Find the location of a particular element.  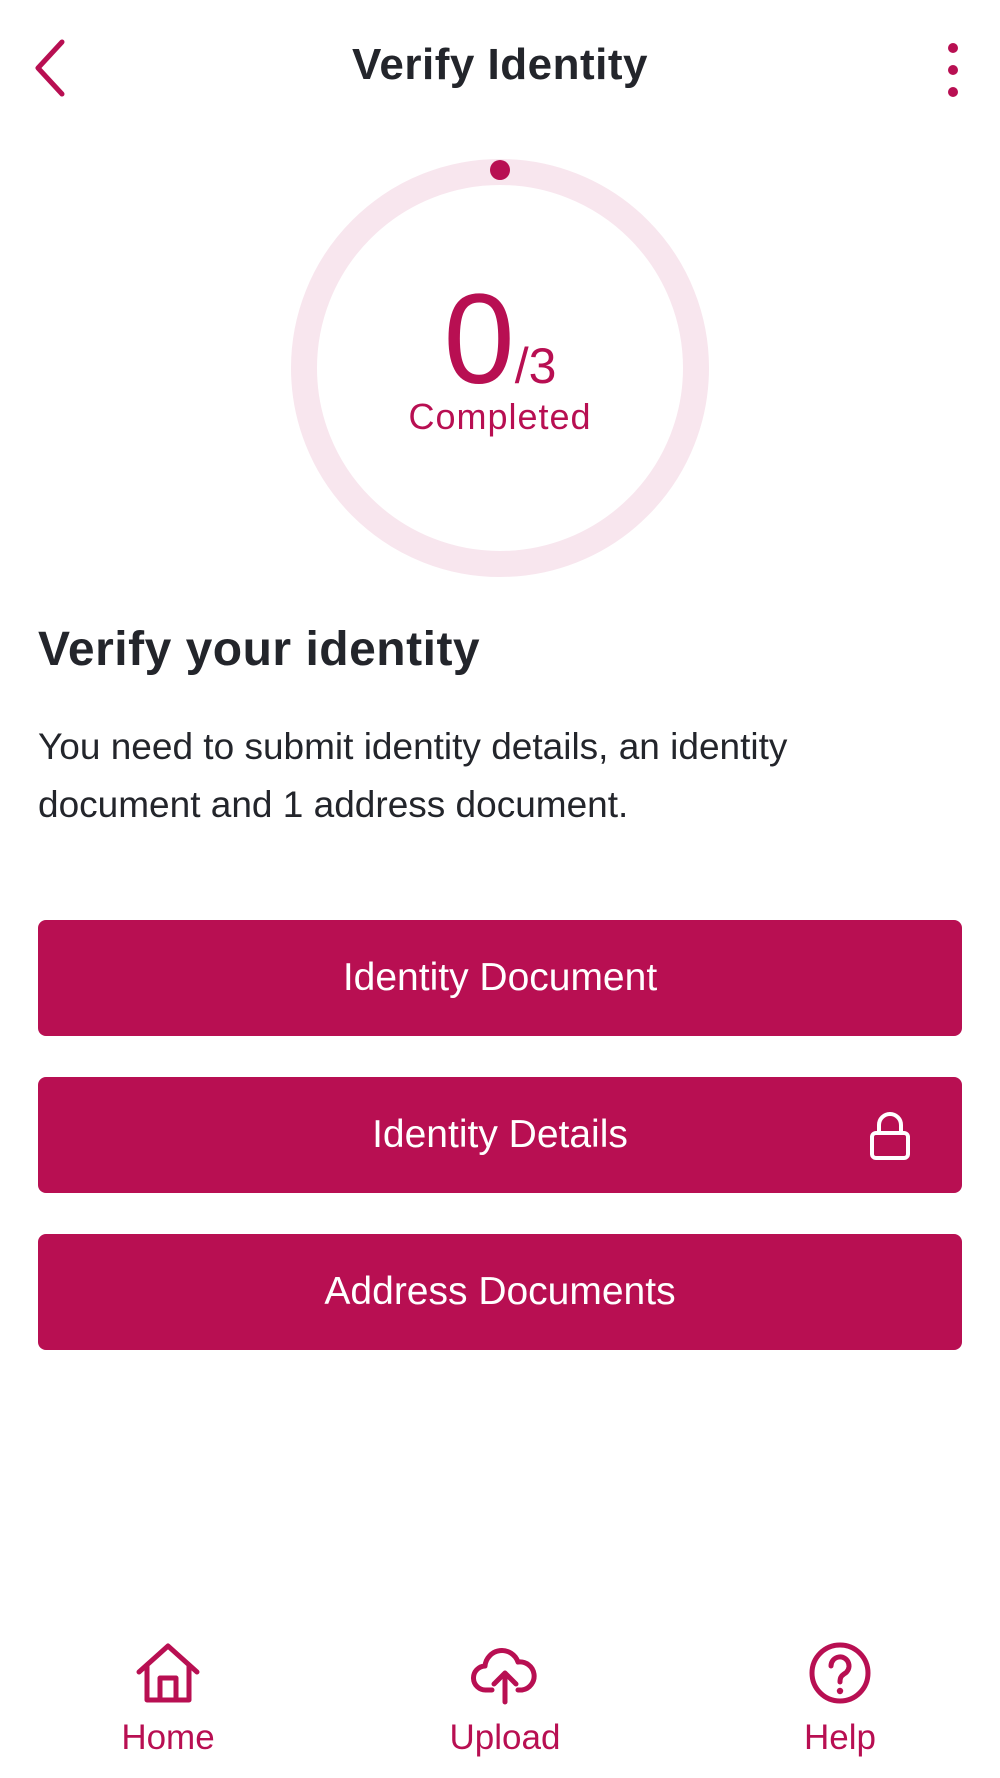

address-documents-button: Address Documents is located at coordinates (500, 1292).